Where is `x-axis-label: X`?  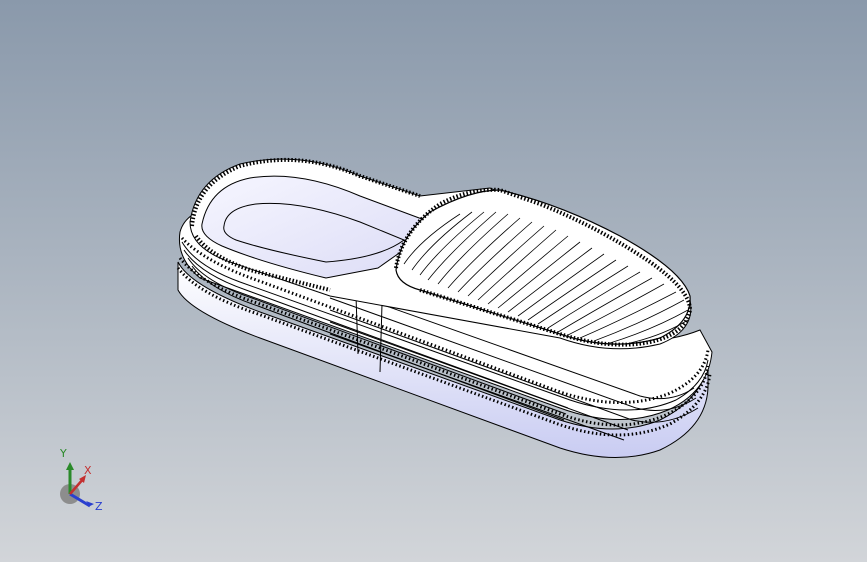
x-axis-label: X is located at coordinates (88, 470).